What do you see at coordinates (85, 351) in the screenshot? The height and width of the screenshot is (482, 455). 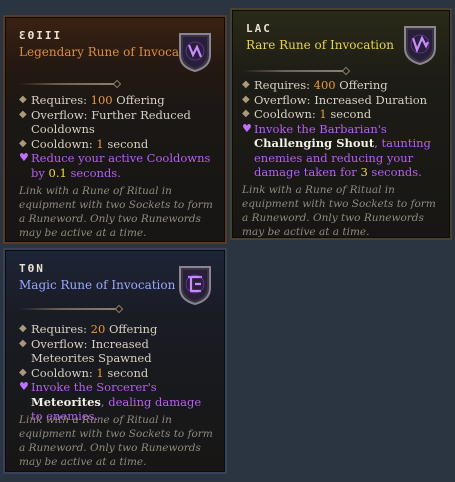 I see `overflow-line: ◆ Overflow: Increased Meteorites Spawned` at bounding box center [85, 351].